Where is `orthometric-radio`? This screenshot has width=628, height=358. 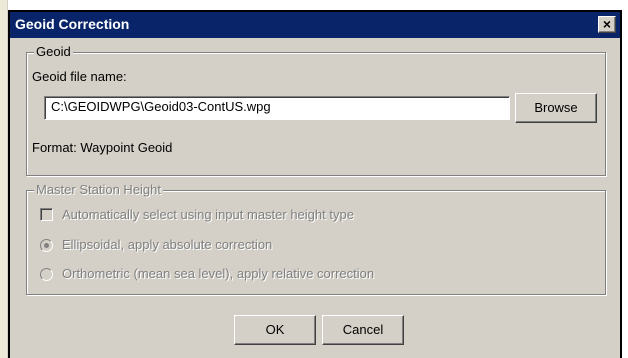 orthometric-radio is located at coordinates (46, 274).